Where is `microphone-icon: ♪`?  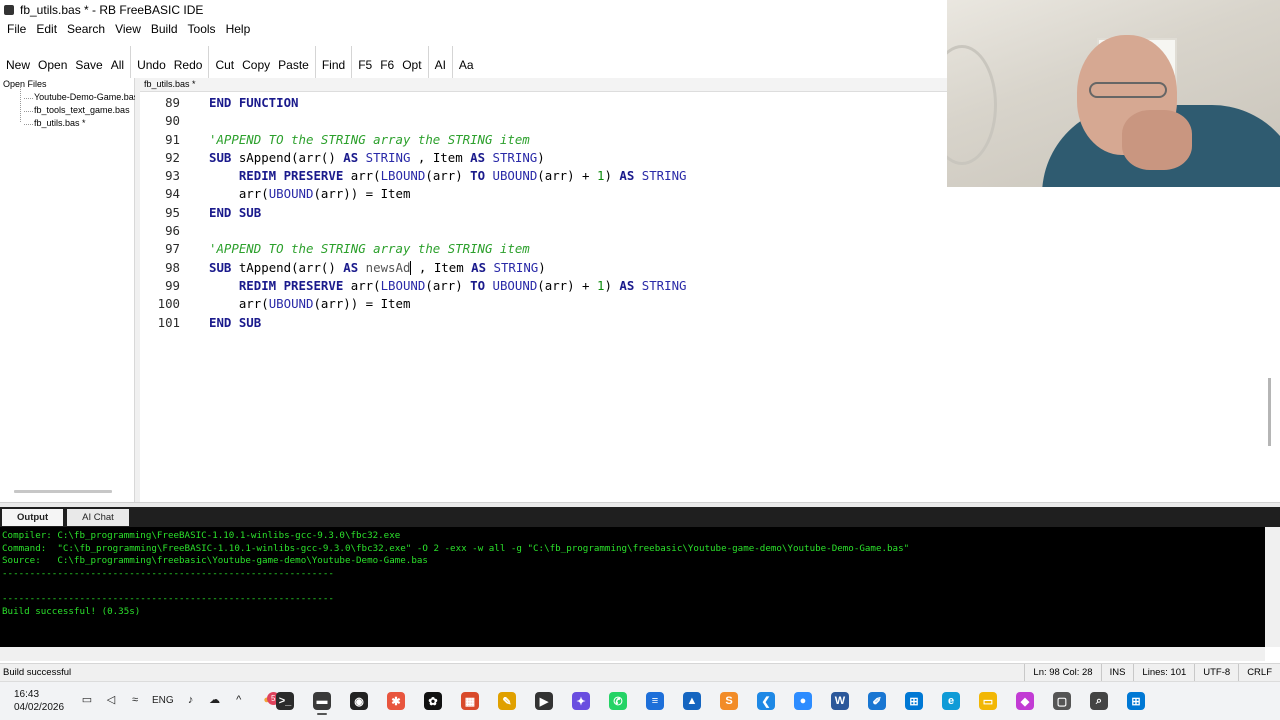 microphone-icon: ♪ is located at coordinates (191, 700).